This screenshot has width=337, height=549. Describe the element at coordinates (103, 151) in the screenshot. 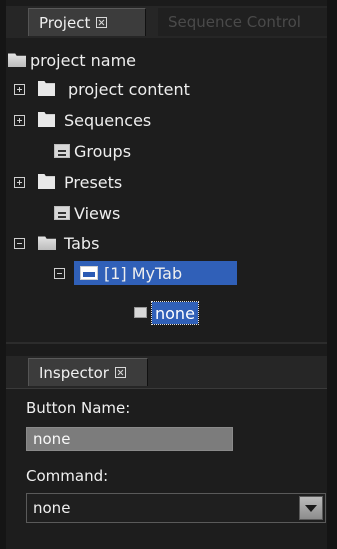

I see `tree-item-label: Groups` at that location.